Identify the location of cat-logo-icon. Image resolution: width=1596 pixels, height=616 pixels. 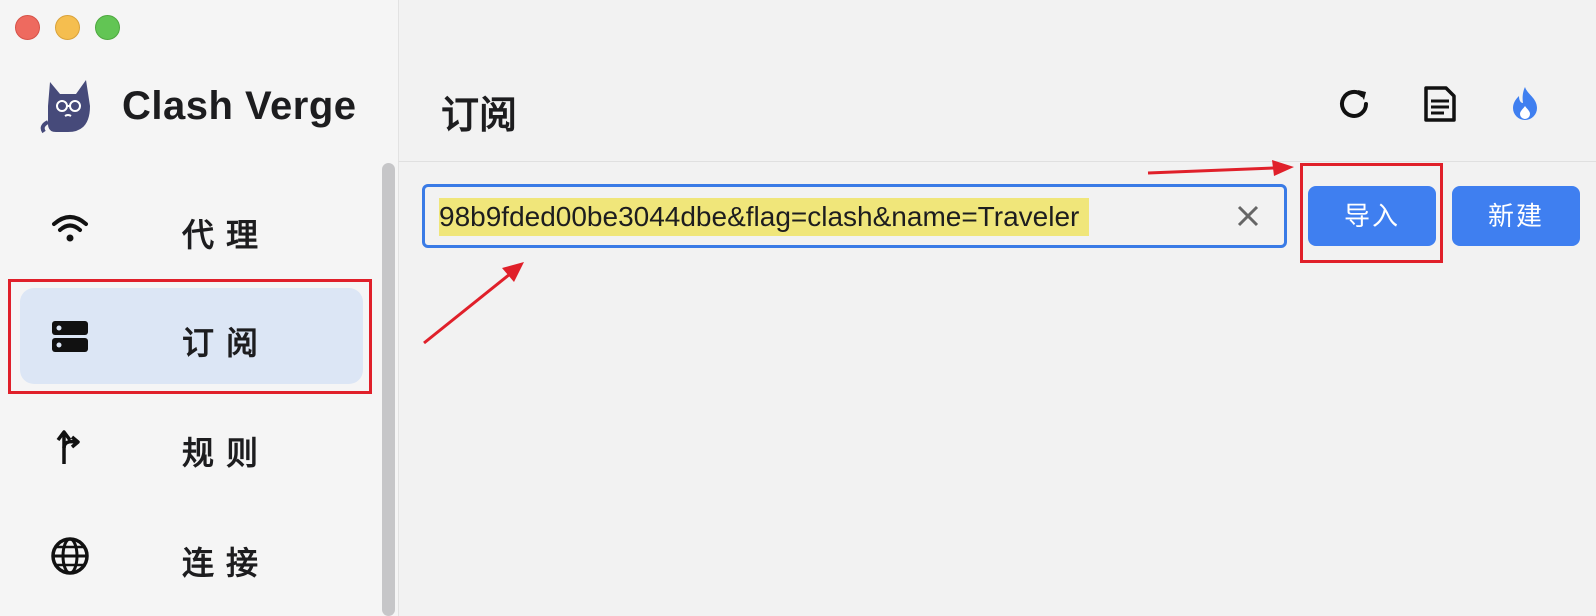
(65, 107).